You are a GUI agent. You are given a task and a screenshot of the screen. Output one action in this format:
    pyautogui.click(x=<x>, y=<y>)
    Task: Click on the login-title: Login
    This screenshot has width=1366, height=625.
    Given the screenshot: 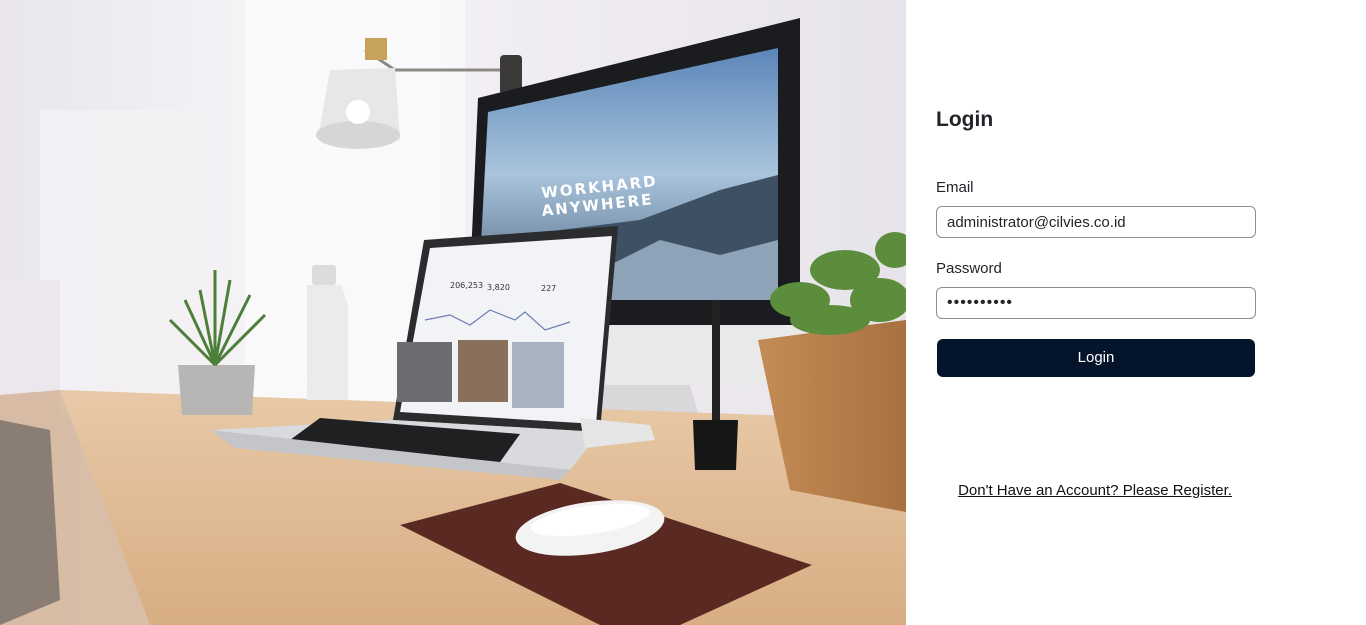 What is the action you would take?
    pyautogui.click(x=965, y=119)
    